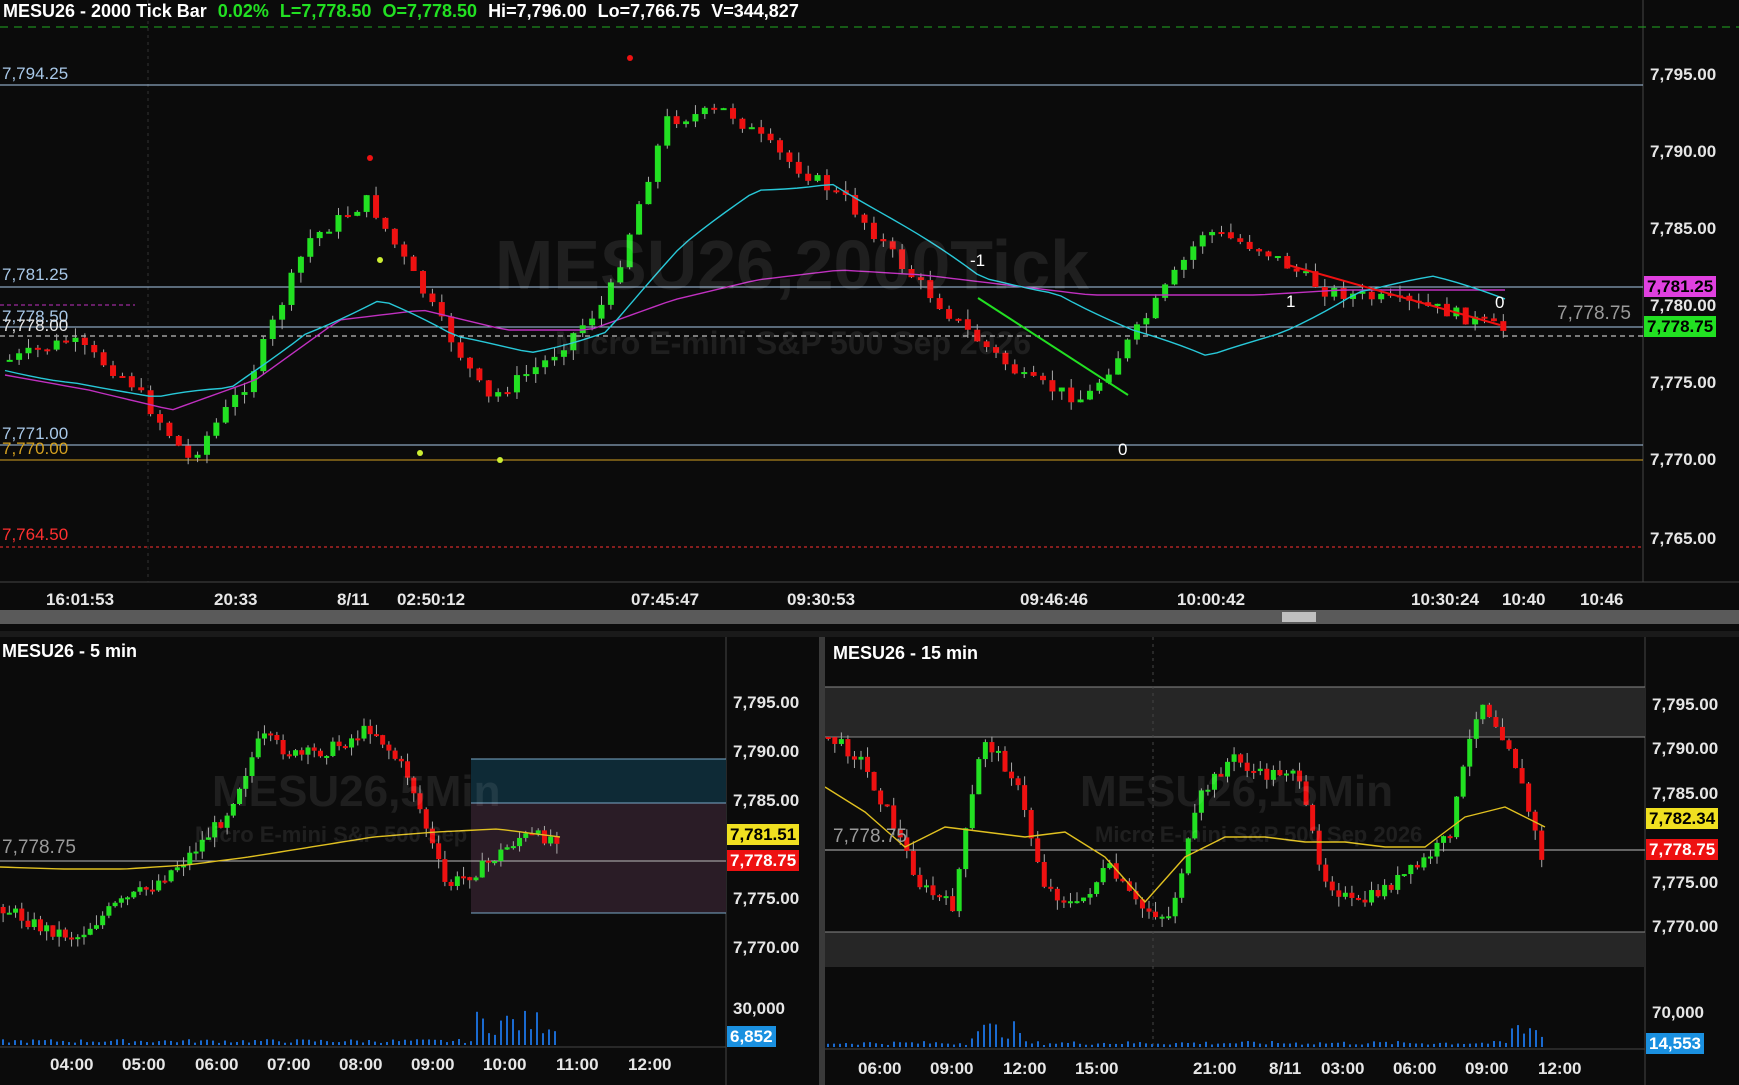 This screenshot has width=1739, height=1085. What do you see at coordinates (1215, 1068) in the screenshot?
I see `time-axis-label: 21:00` at bounding box center [1215, 1068].